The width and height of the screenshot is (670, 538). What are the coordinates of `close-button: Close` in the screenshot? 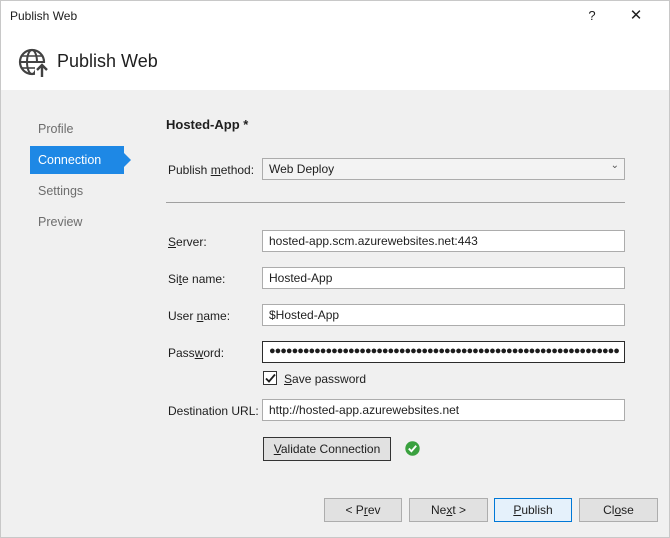 It's located at (618, 510).